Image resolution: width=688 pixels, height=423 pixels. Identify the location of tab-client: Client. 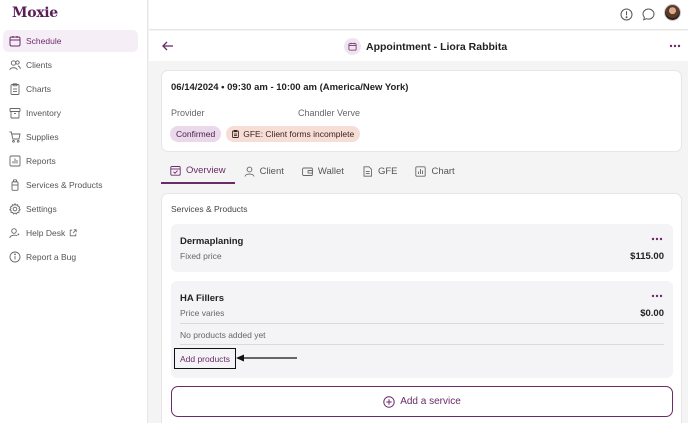
(264, 171).